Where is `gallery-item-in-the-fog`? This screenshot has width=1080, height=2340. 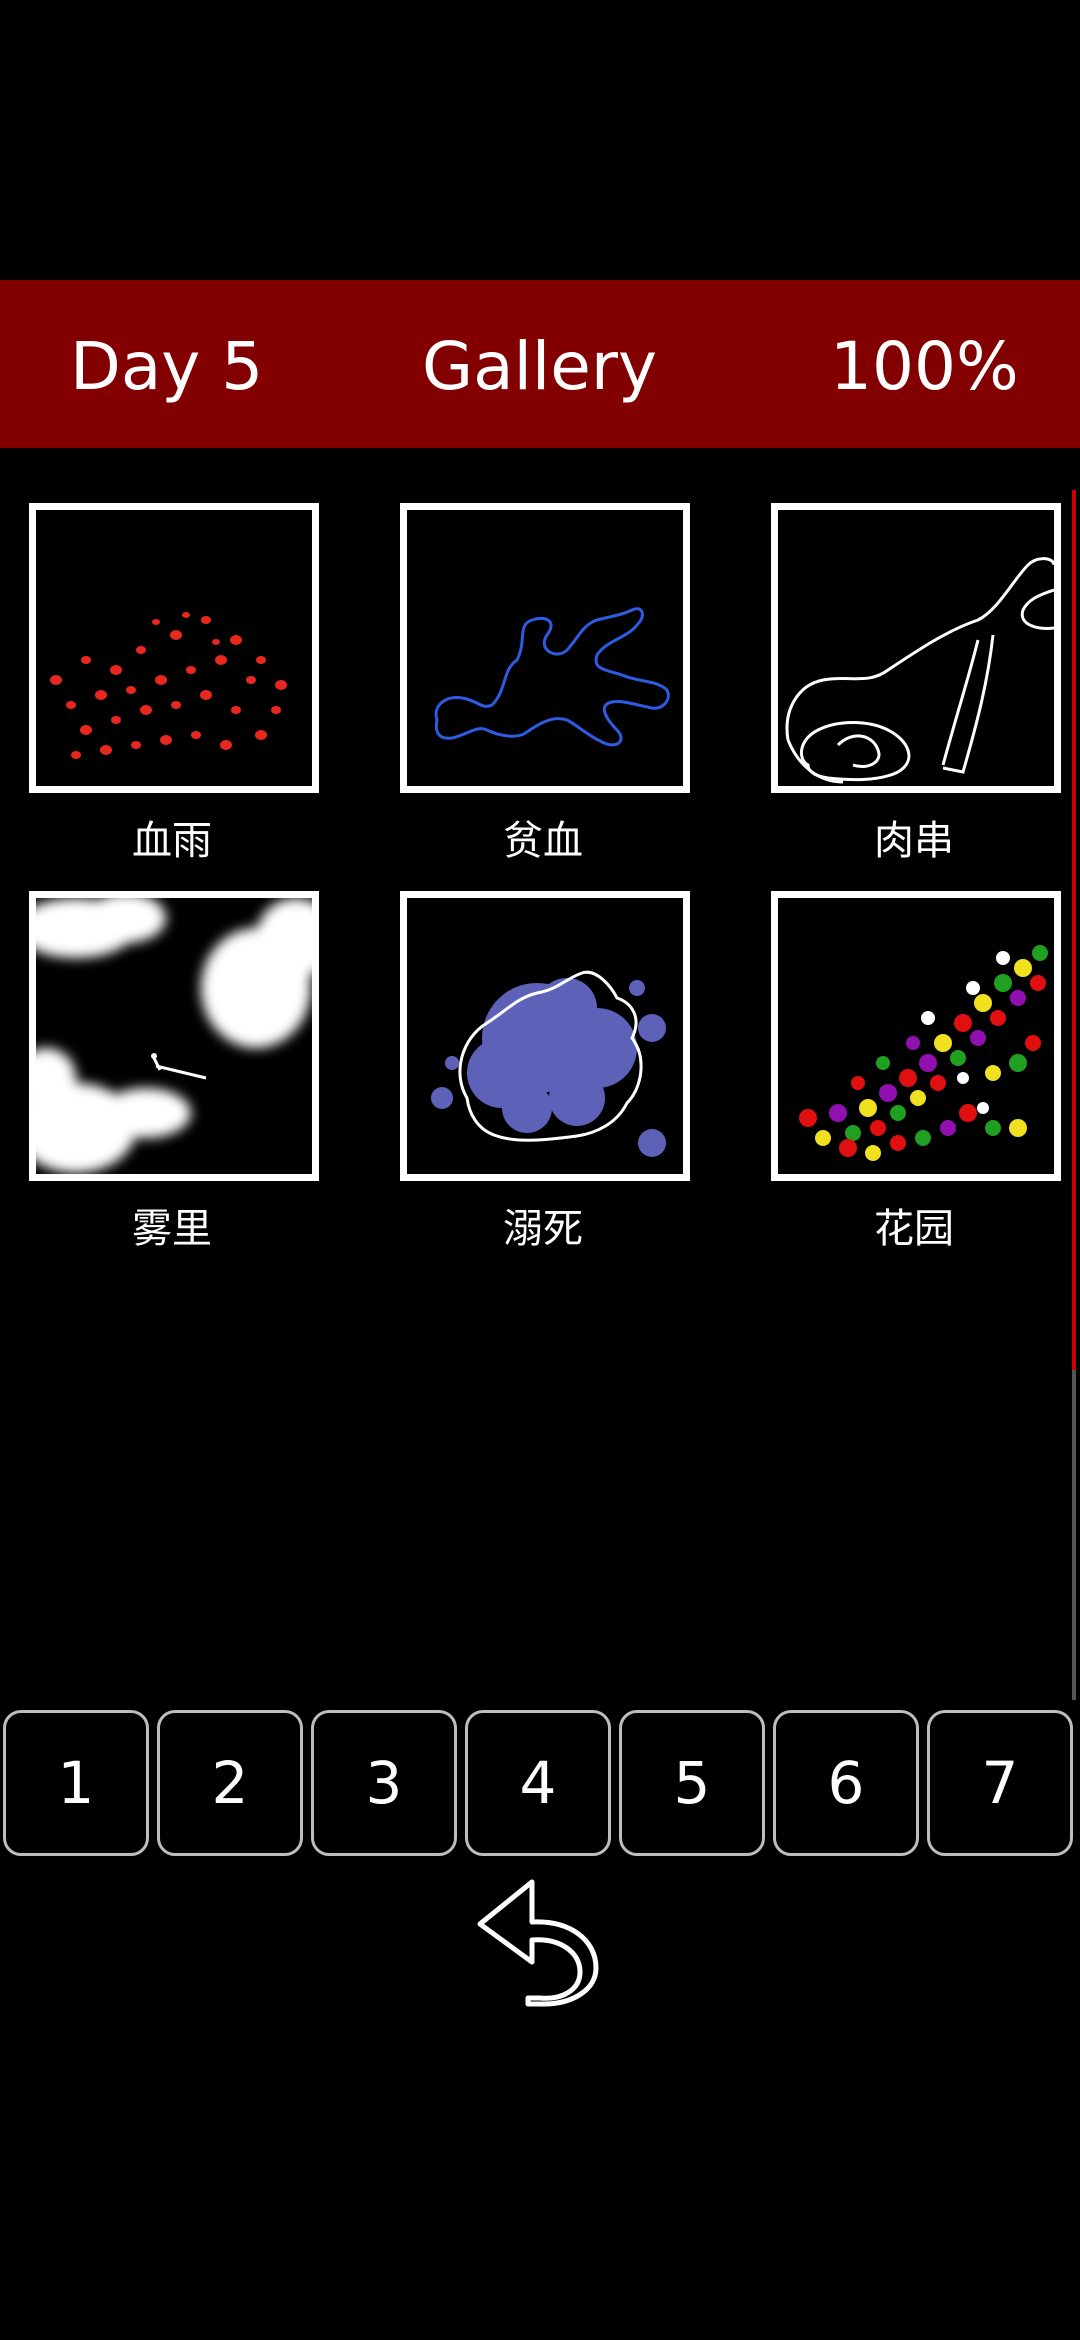 gallery-item-in-the-fog is located at coordinates (174, 1036).